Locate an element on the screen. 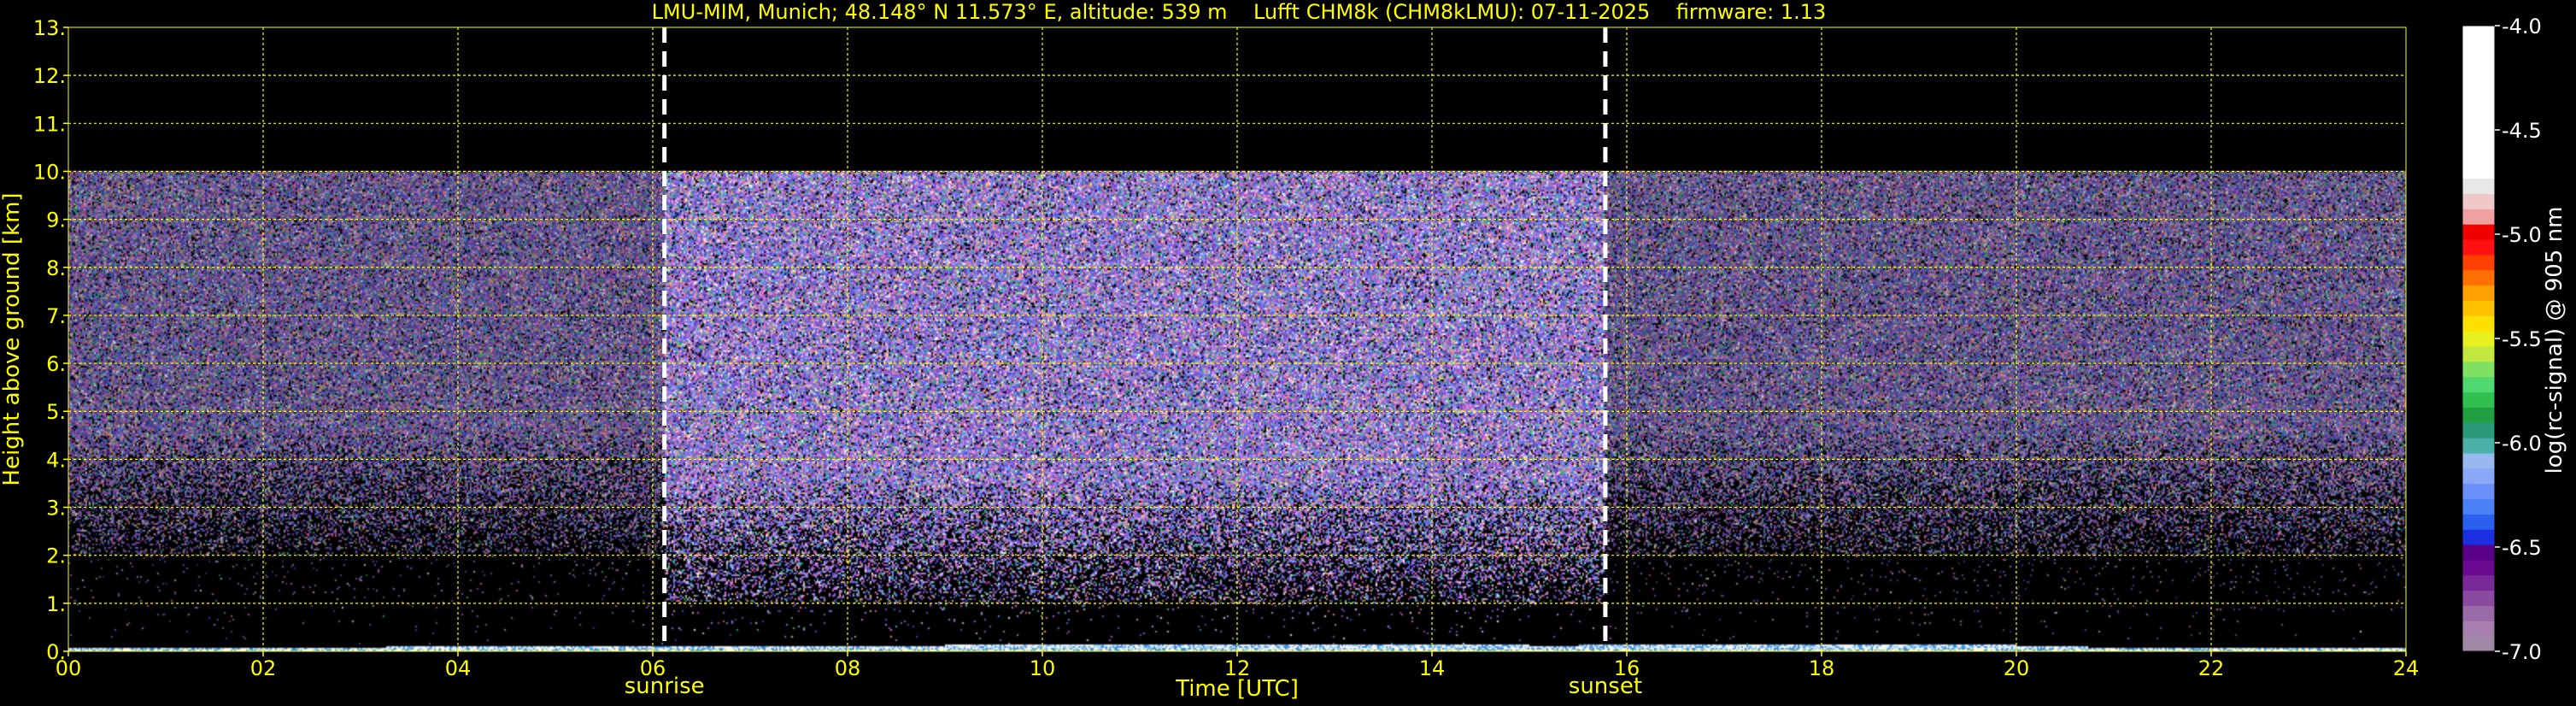 This screenshot has width=2576, height=706. y-tick-label: 12. is located at coordinates (49, 76).